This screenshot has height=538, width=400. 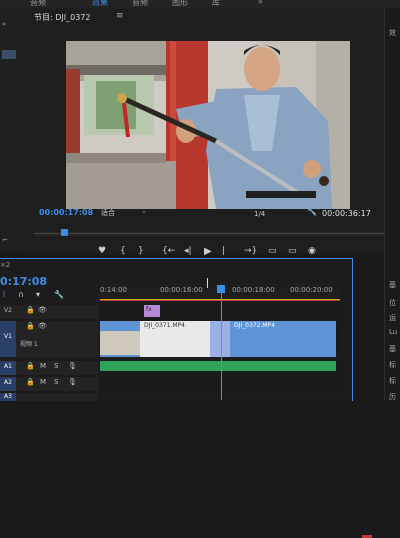 What do you see at coordinates (49, 312) in the screenshot?
I see `track-header-v2: V2 🔒 👁` at bounding box center [49, 312].